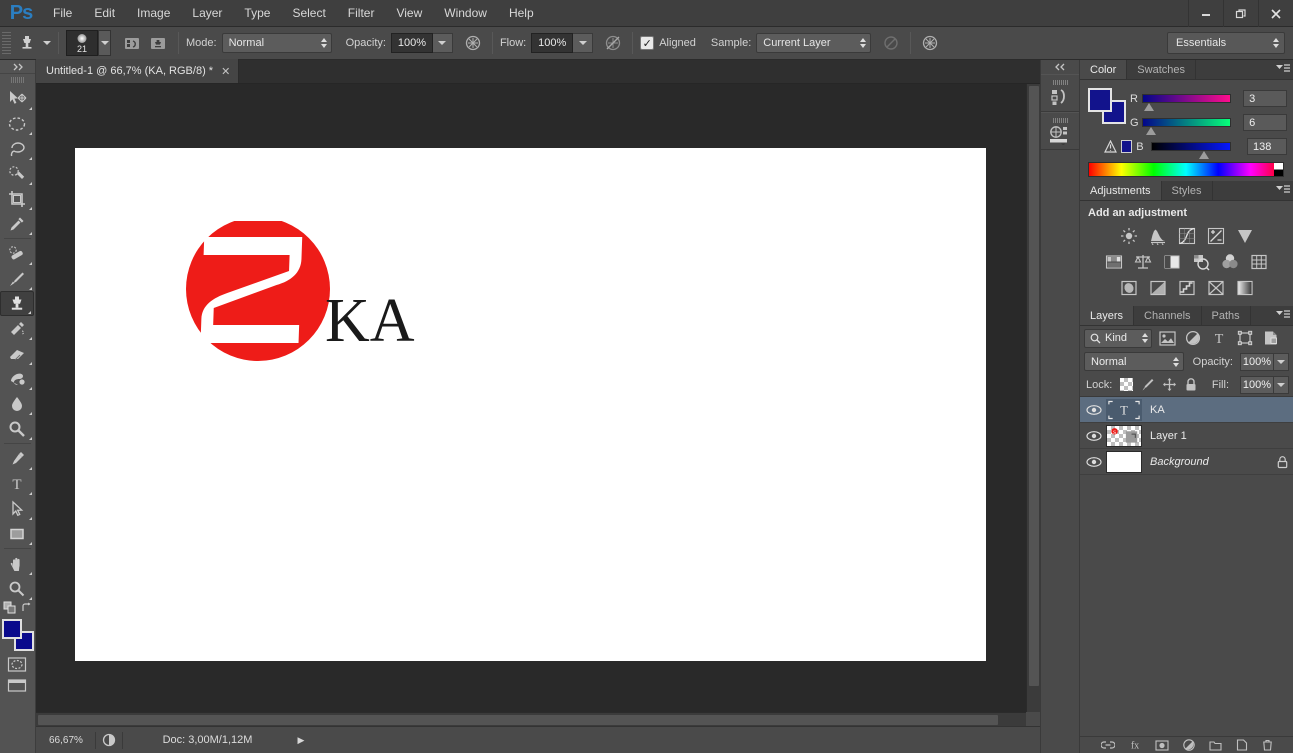 The image size is (1293, 753). What do you see at coordinates (12, 629) in the screenshot?
I see `foreground-color-chip` at bounding box center [12, 629].